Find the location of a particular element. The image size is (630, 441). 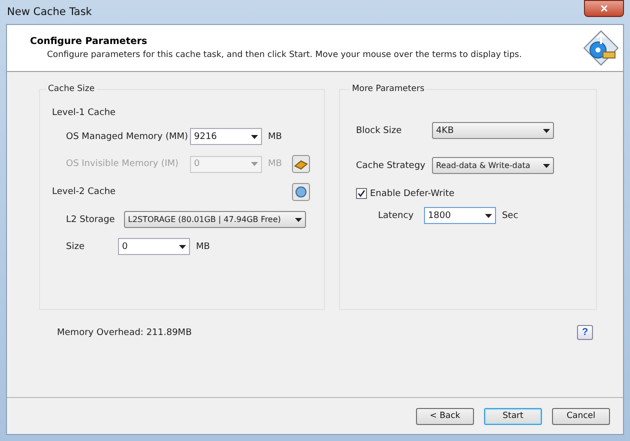

dialog-button: Start is located at coordinates (513, 416).